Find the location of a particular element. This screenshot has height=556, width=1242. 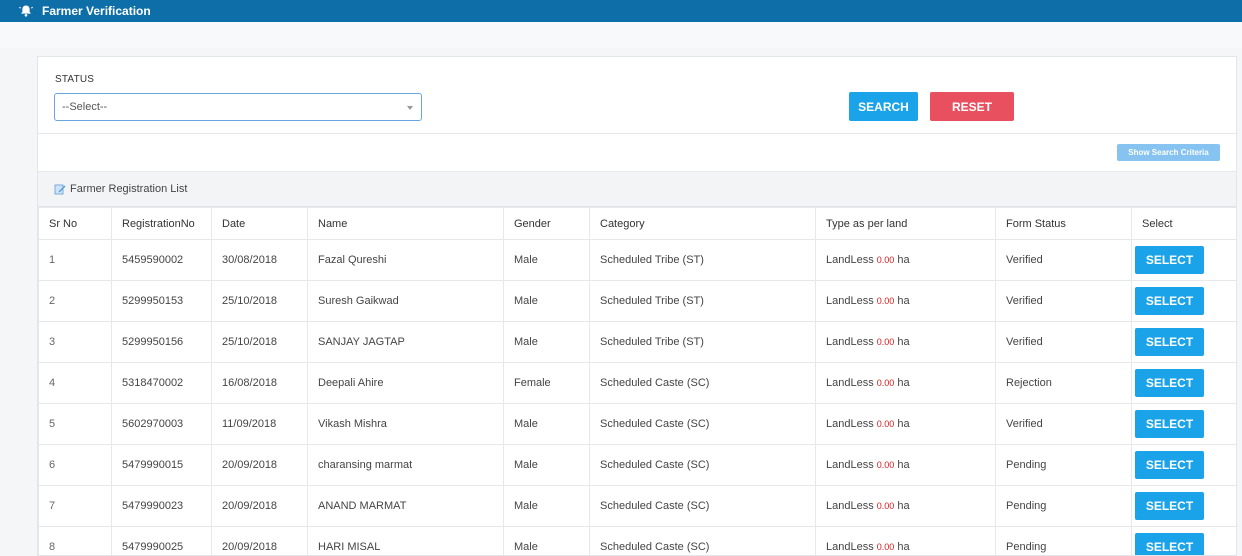

cell-date: 16/08/2018 is located at coordinates (260, 383).